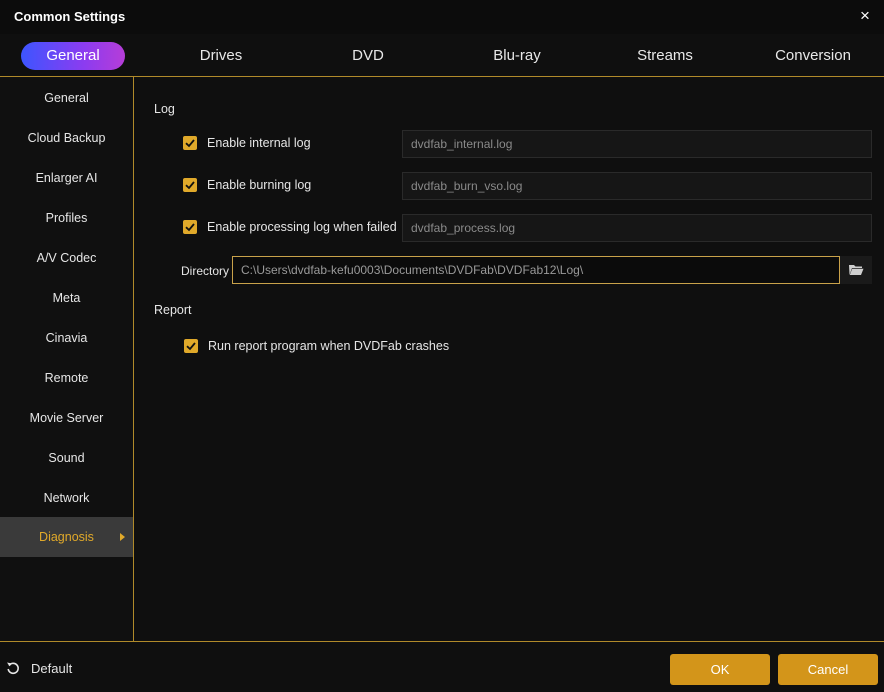 This screenshot has width=884, height=692. Describe the element at coordinates (720, 669) in the screenshot. I see `ok-button: OK` at that location.